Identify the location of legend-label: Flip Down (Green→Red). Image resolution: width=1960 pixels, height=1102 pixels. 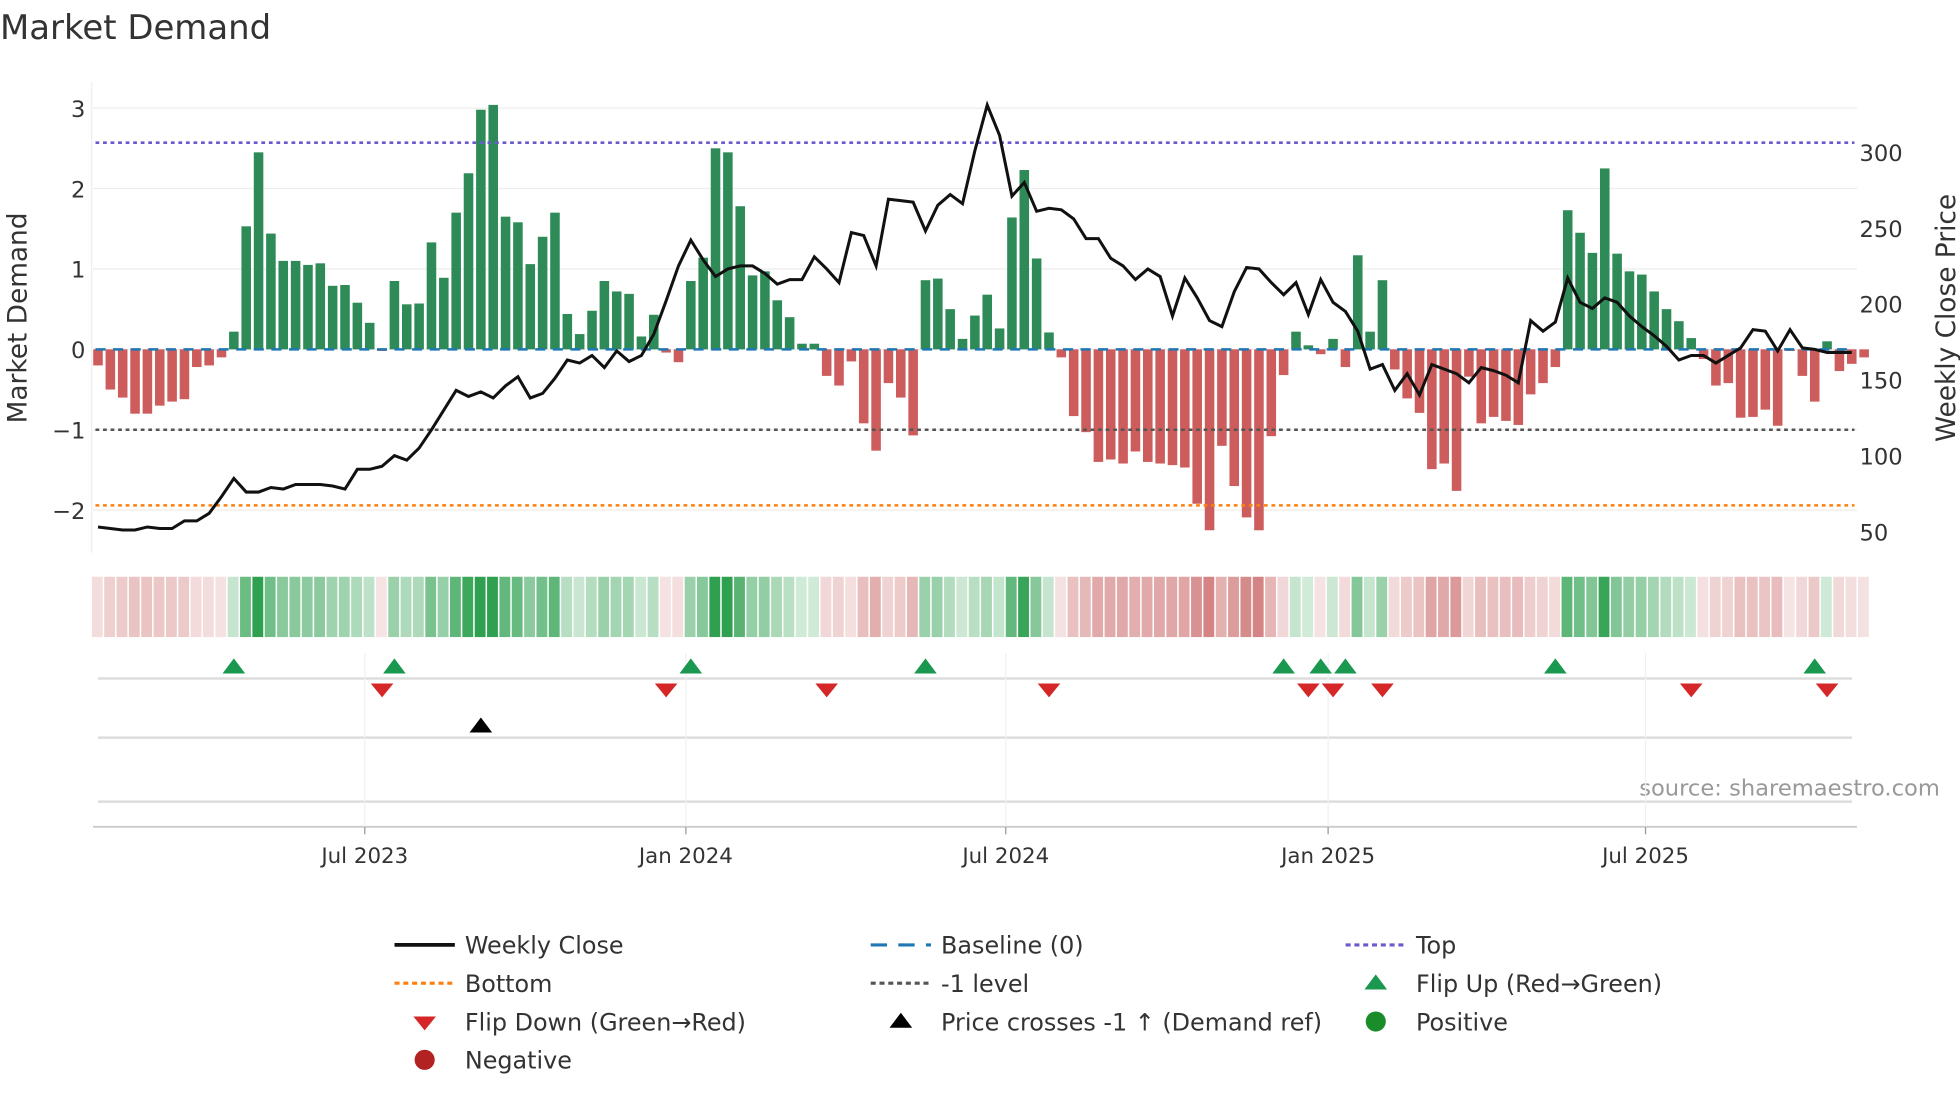
(605, 1022).